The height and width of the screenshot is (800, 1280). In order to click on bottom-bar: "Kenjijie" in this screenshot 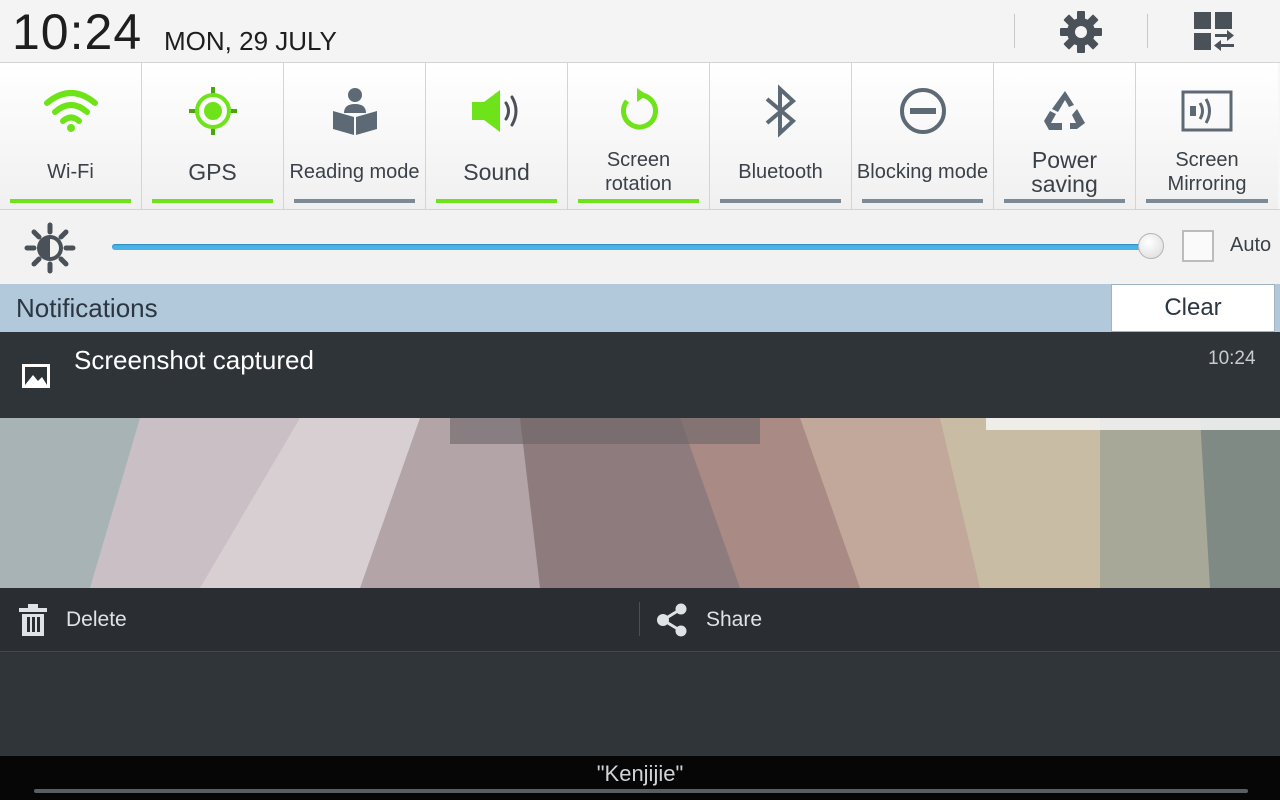, I will do `click(640, 778)`.